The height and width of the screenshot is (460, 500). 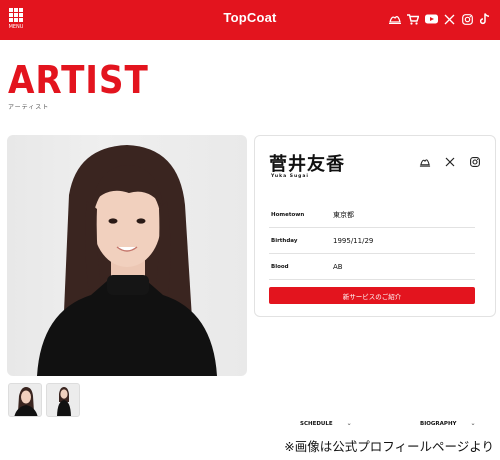 I want to click on page-subtitle: アーティスト, so click(x=29, y=107).